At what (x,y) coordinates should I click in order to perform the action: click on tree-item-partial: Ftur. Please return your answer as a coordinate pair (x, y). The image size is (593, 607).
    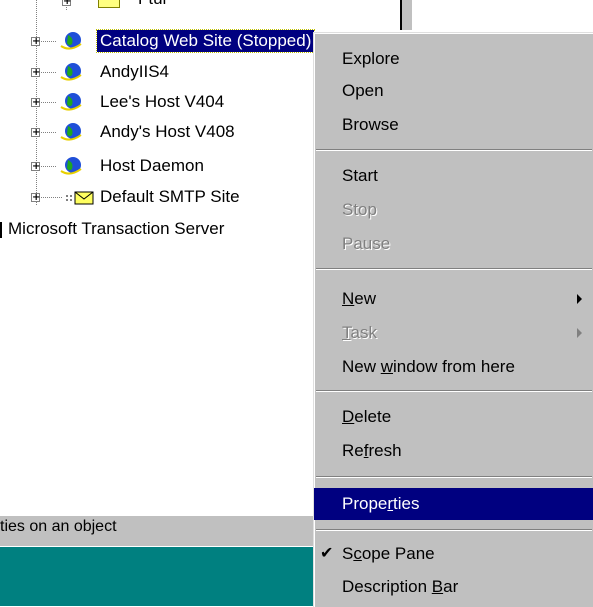
    Looking at the image, I should click on (153, 5).